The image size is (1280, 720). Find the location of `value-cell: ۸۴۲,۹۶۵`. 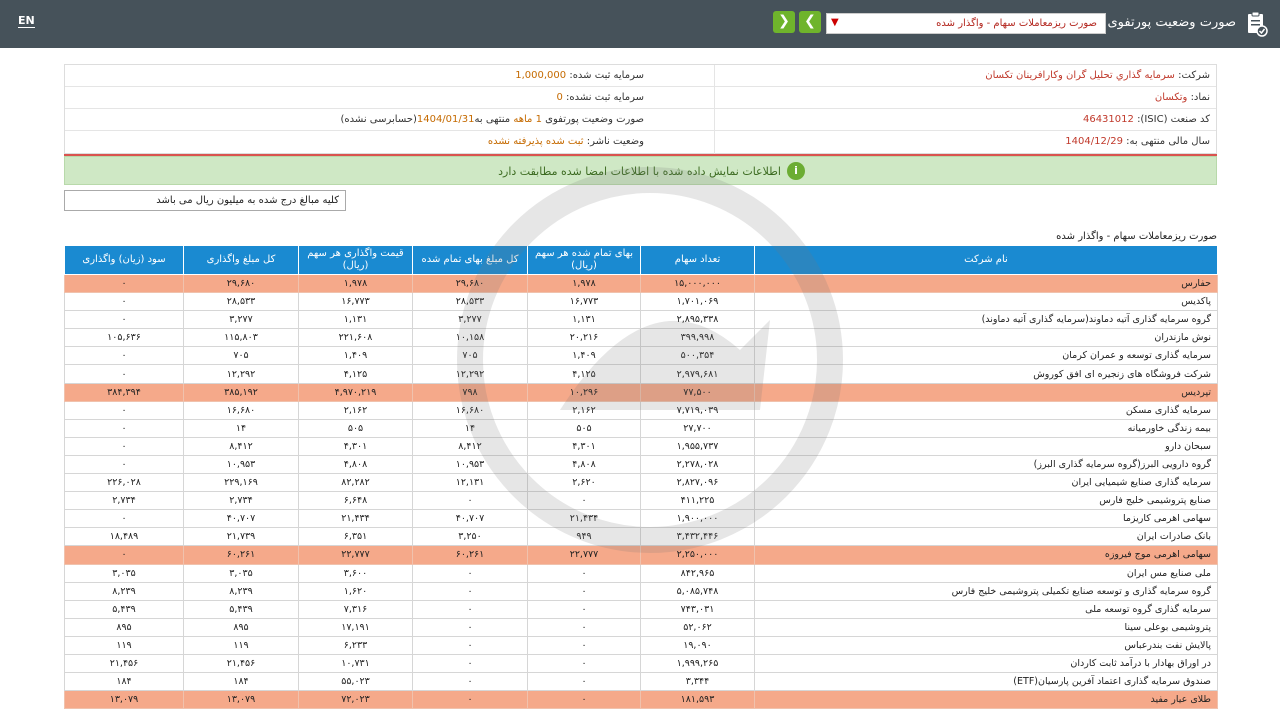

value-cell: ۸۴۲,۹۶۵ is located at coordinates (697, 573).